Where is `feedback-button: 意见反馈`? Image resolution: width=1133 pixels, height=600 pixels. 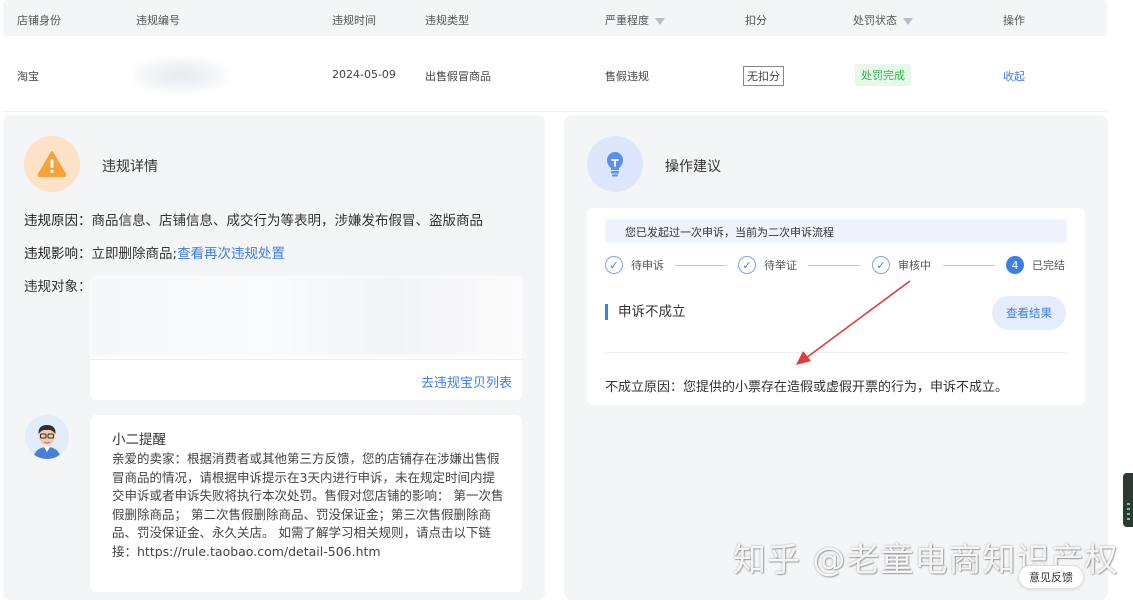 feedback-button: 意见反馈 is located at coordinates (1051, 577).